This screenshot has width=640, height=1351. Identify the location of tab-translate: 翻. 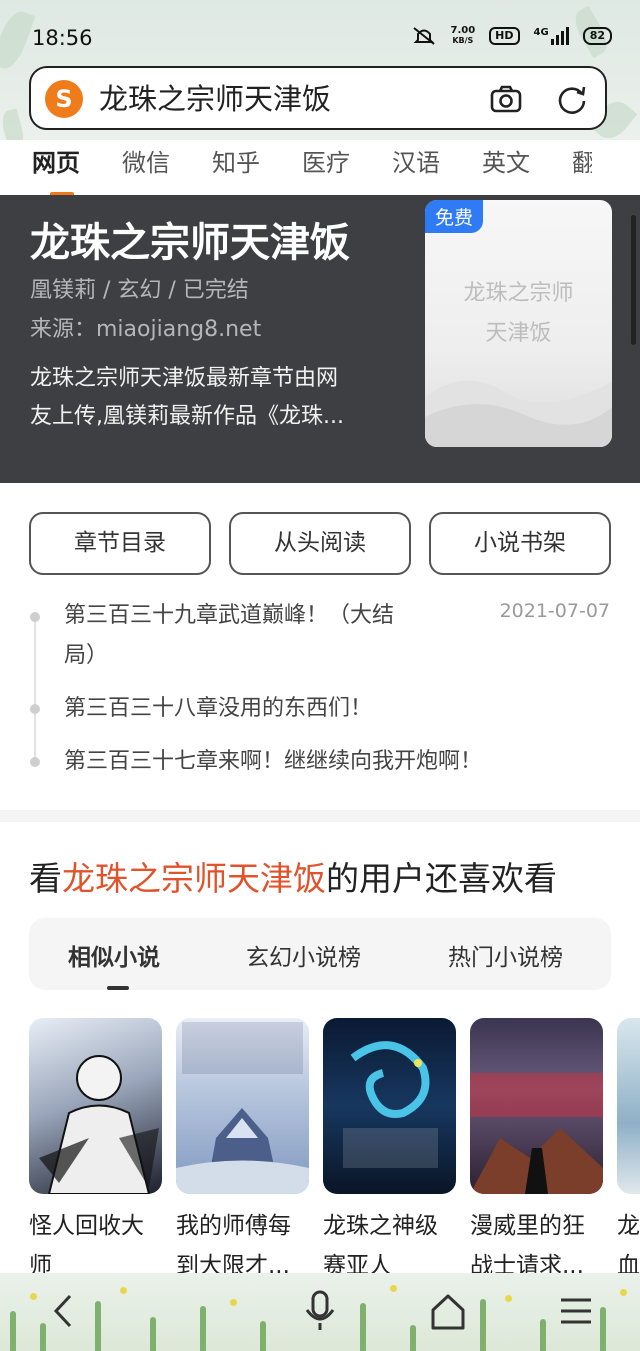
(561, 167).